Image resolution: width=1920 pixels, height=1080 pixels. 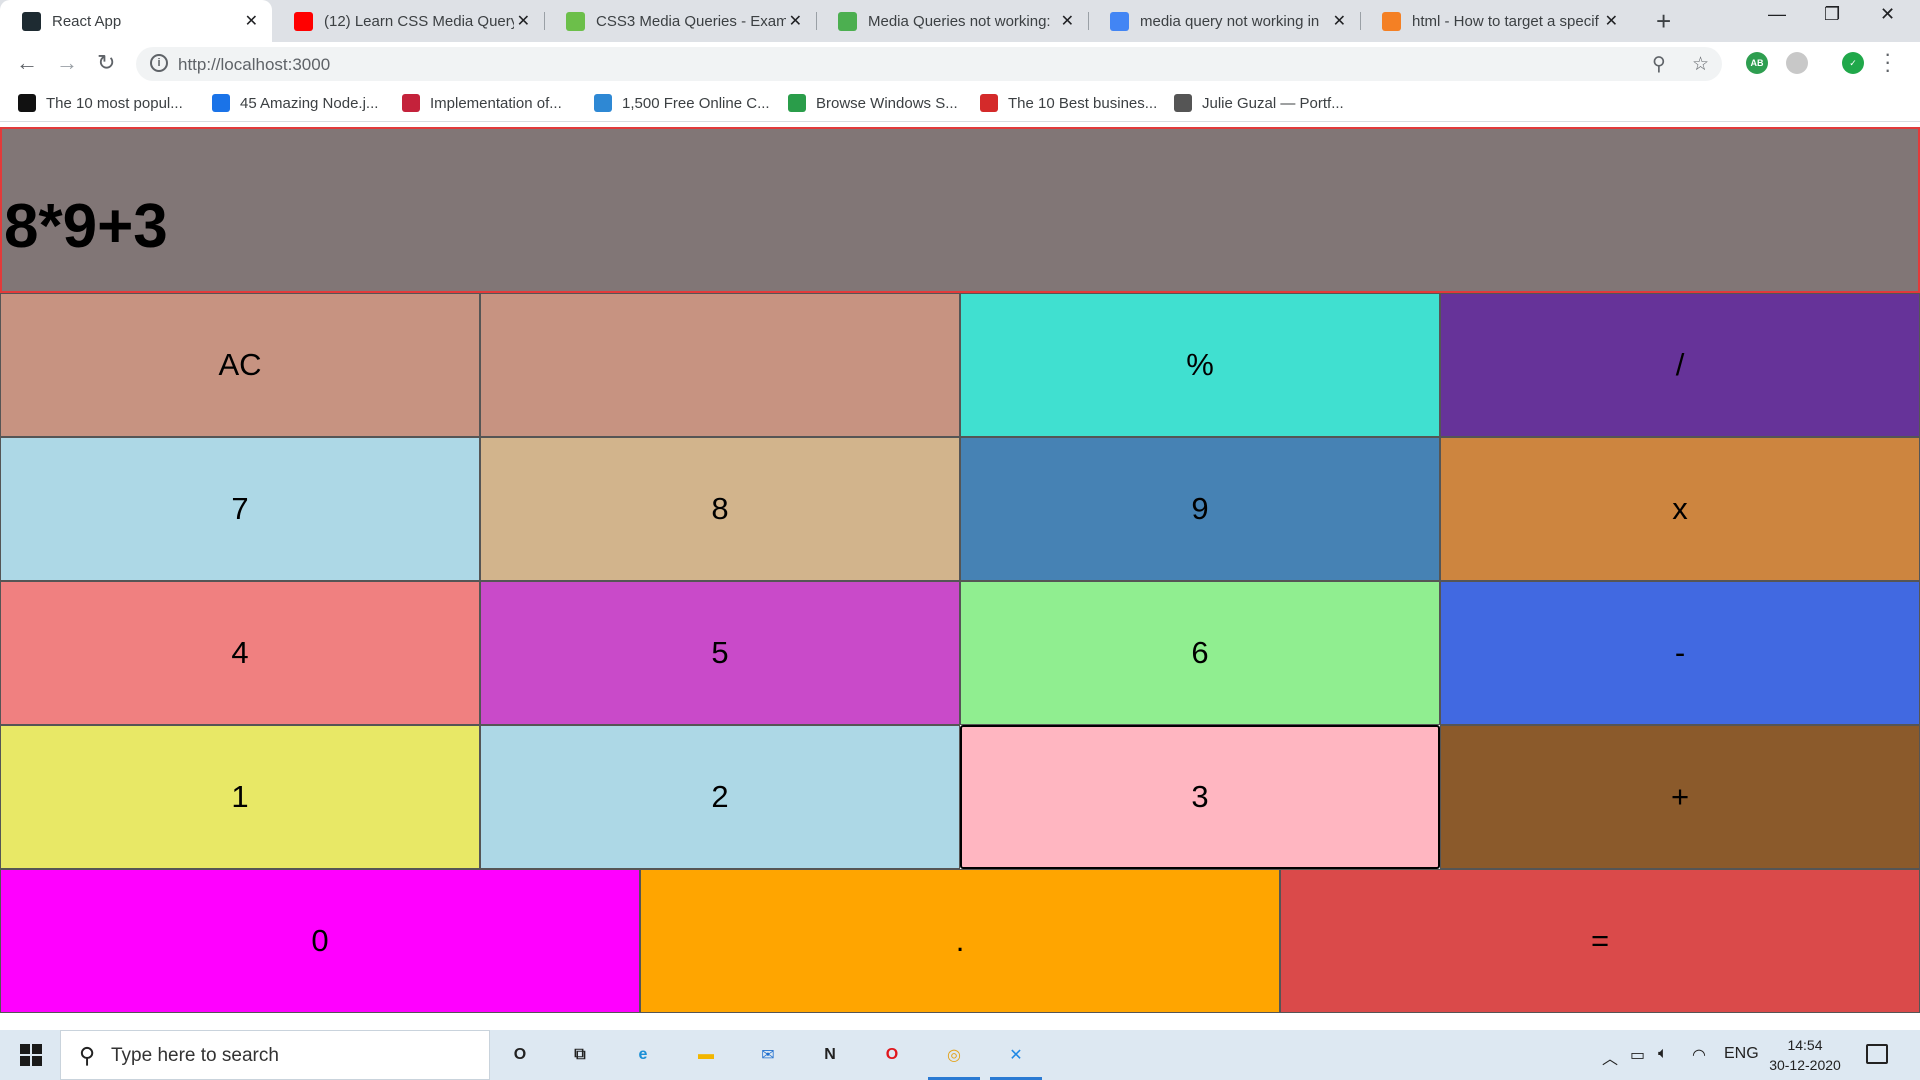 What do you see at coordinates (1016, 1055) in the screenshot?
I see `vscode-icon: ✕` at bounding box center [1016, 1055].